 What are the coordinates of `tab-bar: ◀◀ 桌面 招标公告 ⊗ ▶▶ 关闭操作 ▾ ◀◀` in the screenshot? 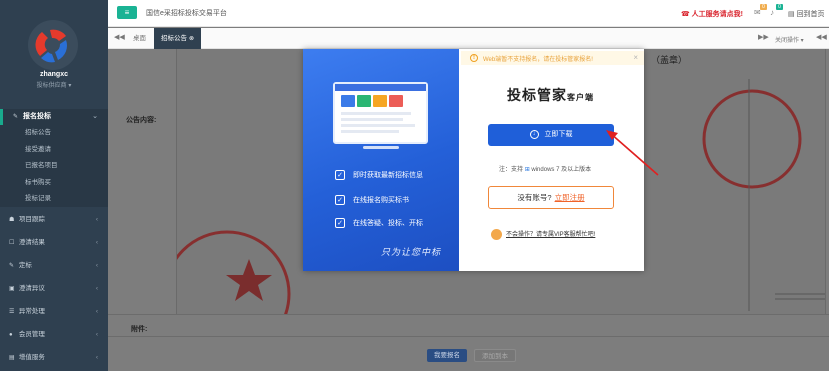 It's located at (468, 38).